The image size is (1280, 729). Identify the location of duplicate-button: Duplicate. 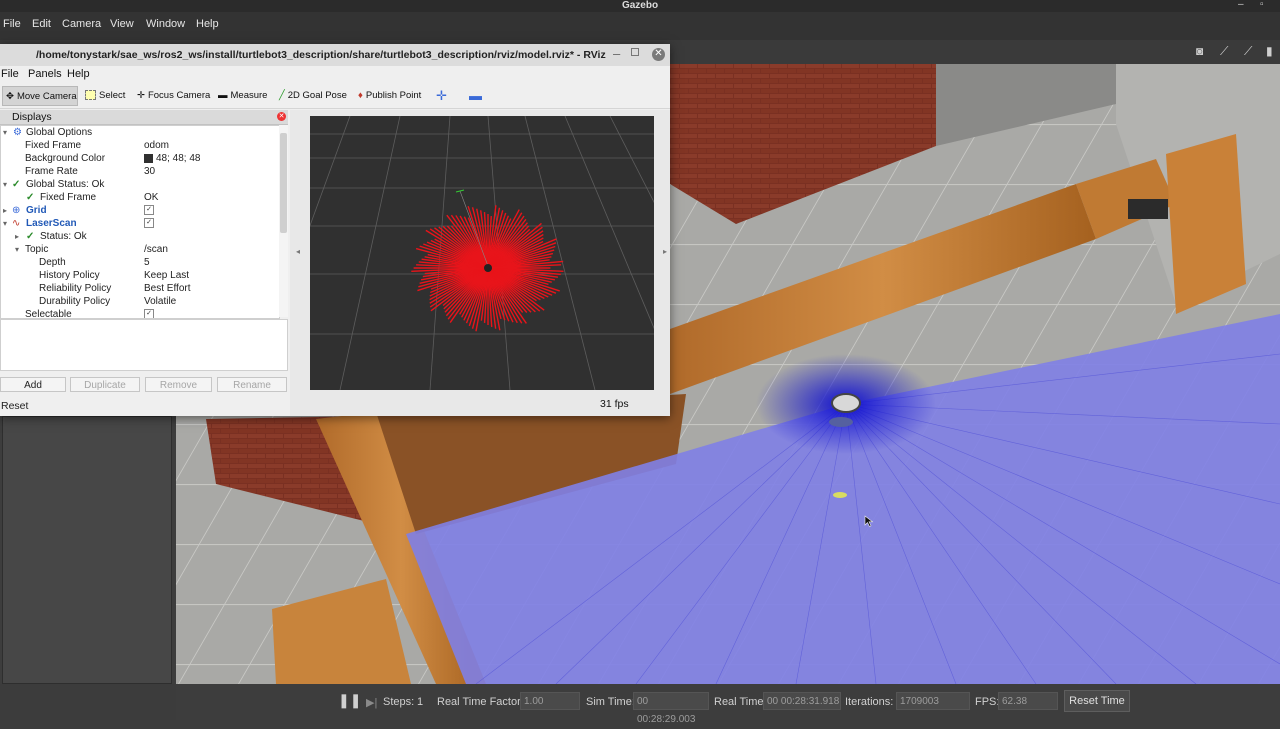
(105, 384).